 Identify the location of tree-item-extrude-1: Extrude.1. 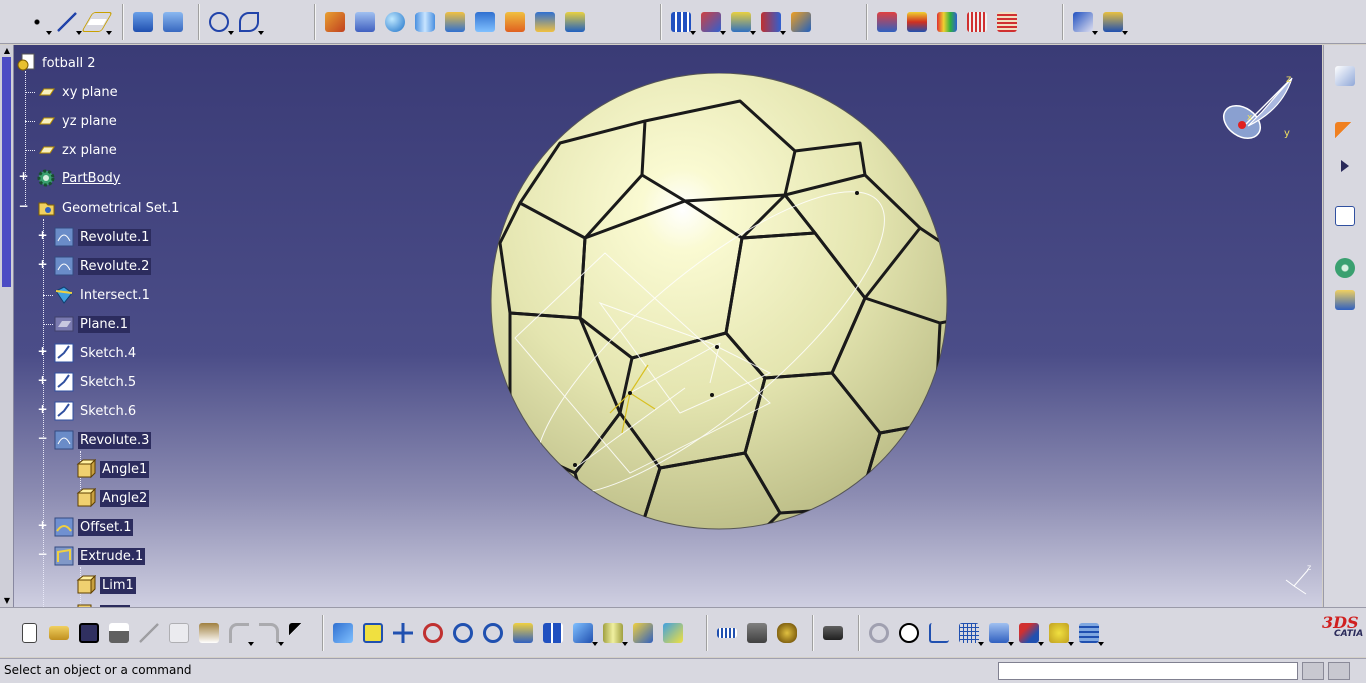
(100, 556).